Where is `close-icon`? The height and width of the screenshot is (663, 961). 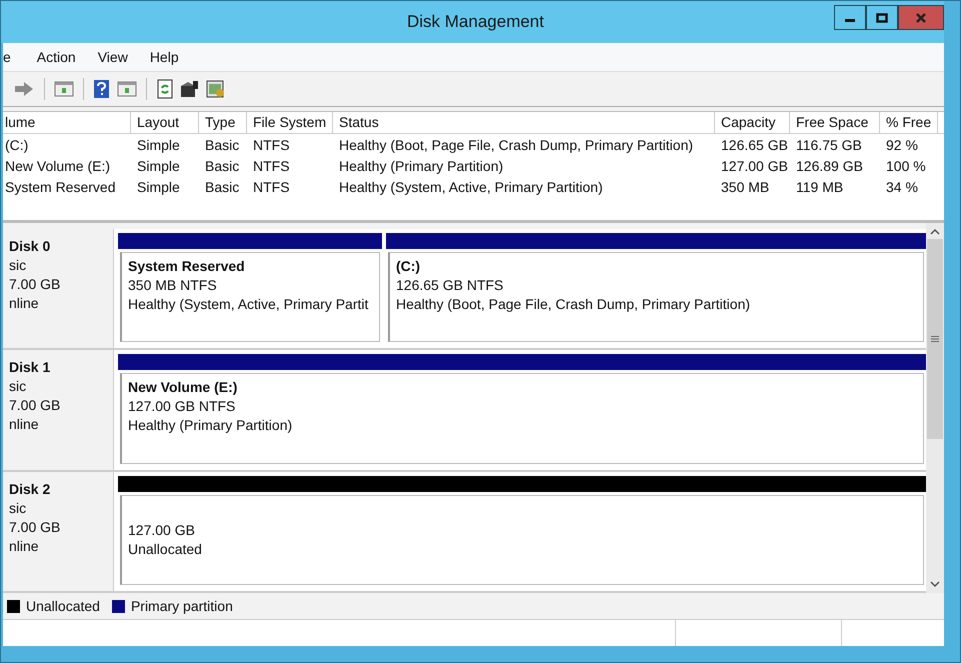 close-icon is located at coordinates (921, 17).